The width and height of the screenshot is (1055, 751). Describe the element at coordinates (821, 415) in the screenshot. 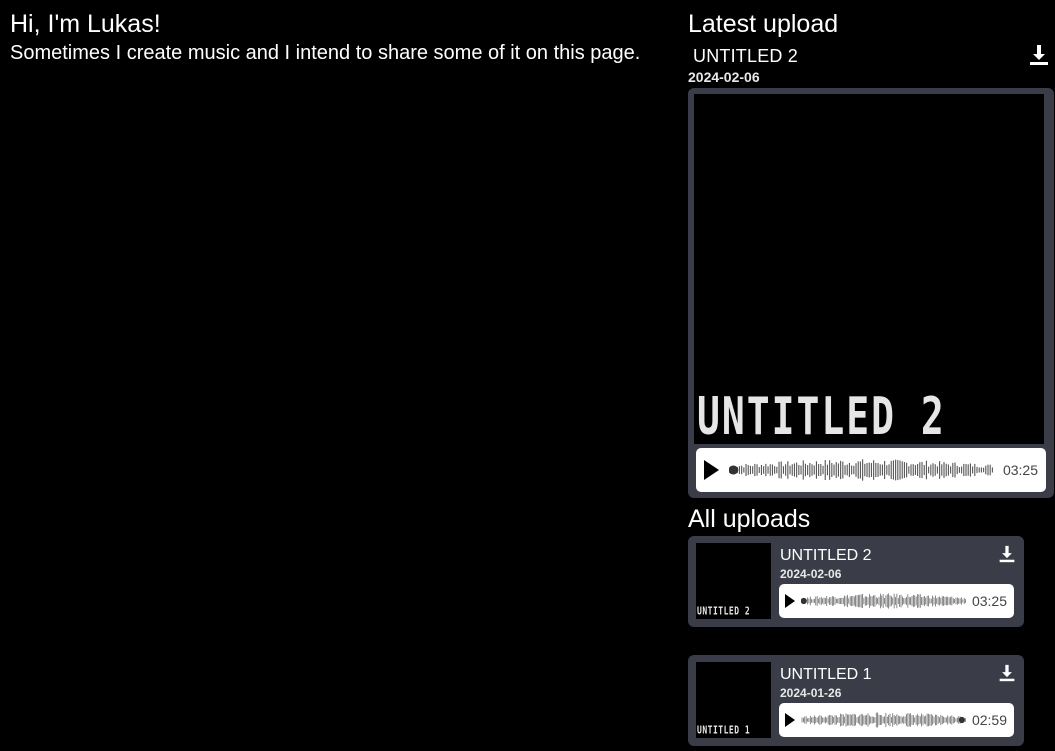

I see `cover-title-text: UNTITLED 2` at that location.